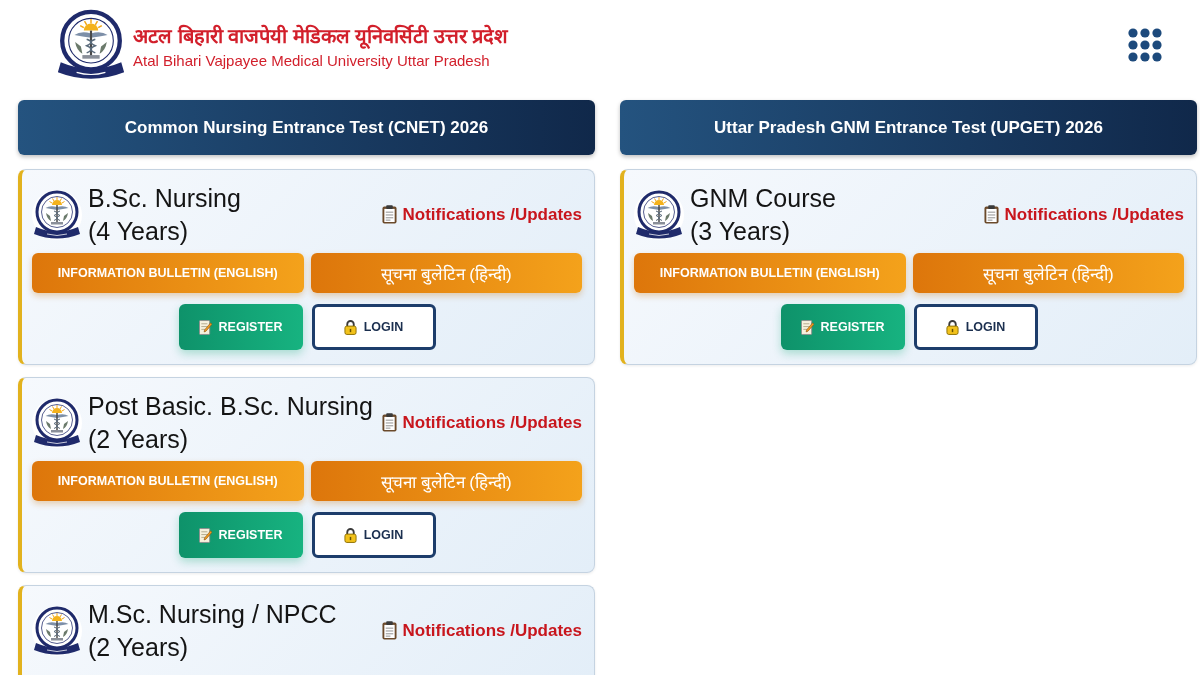 The image size is (1200, 675). What do you see at coordinates (230, 423) in the screenshot?
I see `course-title: Post Basic. B.Sc. Nursing (2 Years)` at bounding box center [230, 423].